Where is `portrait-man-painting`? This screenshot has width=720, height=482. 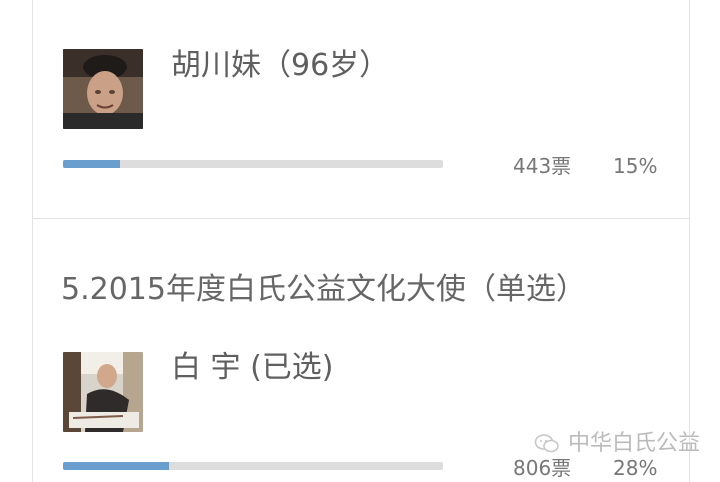
portrait-man-painting is located at coordinates (103, 392).